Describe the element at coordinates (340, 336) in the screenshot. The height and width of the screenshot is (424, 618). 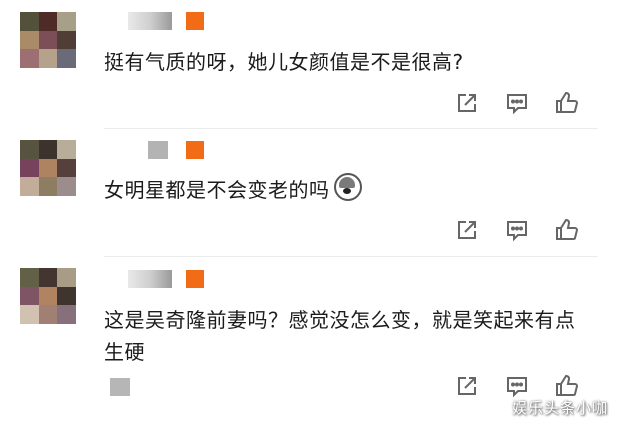
I see `comment-text: 这是吴奇隆前妻吗？感觉没怎么变，就是笑起来有点生硬` at that location.